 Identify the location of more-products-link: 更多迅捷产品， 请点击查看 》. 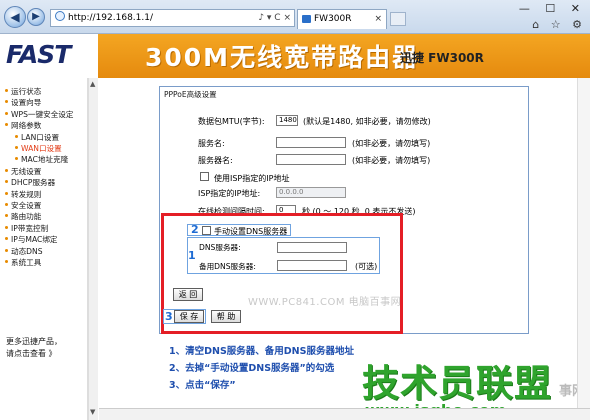
(34, 348).